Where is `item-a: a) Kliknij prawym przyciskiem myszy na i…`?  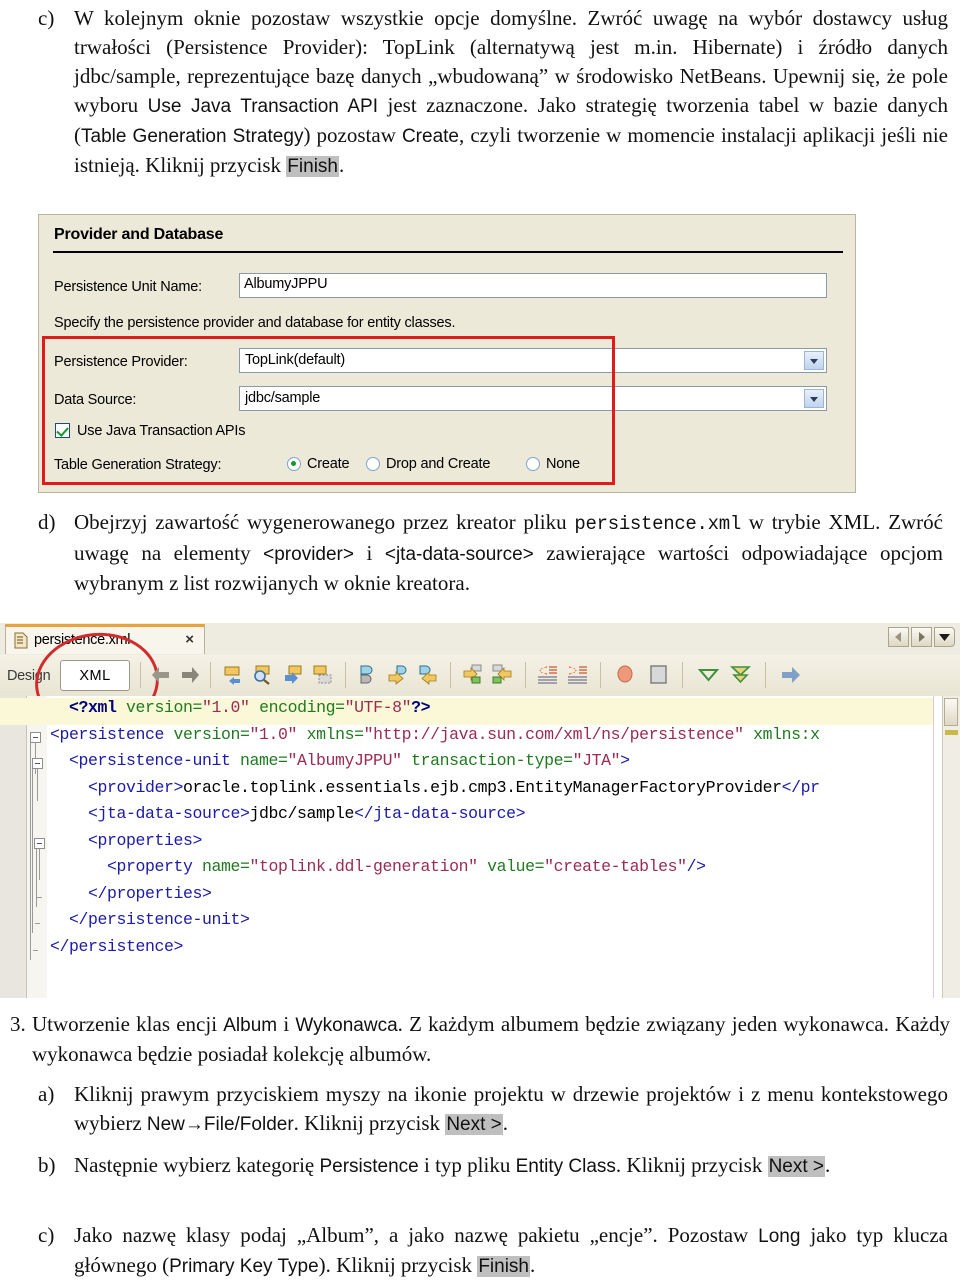
item-a: a) Kliknij prawym przyciskiem myszy na i… is located at coordinates (493, 1109).